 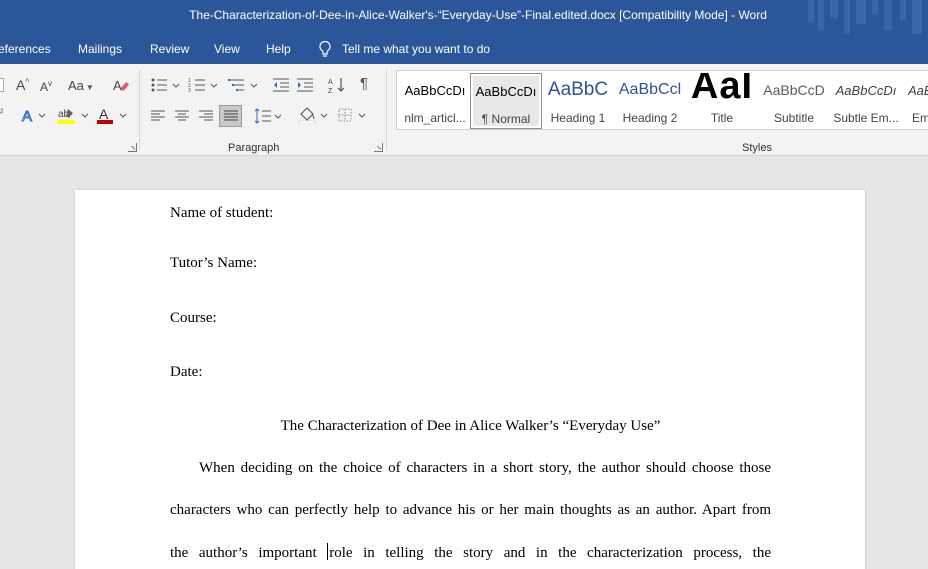 What do you see at coordinates (378, 147) in the screenshot?
I see `paragraph-dialog-launcher` at bounding box center [378, 147].